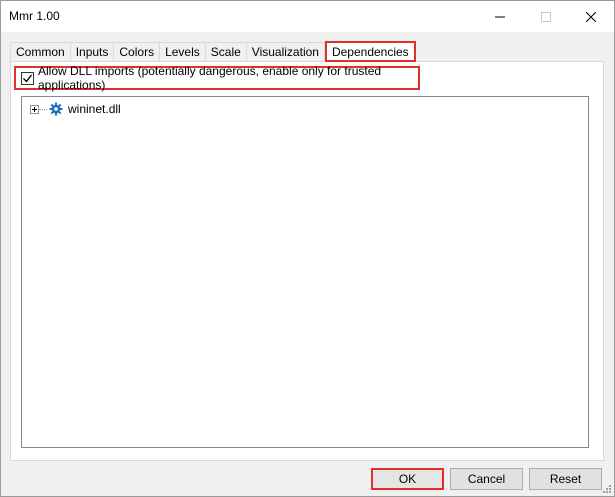 This screenshot has width=615, height=497. I want to click on allow-dll-checkbox, so click(27, 78).